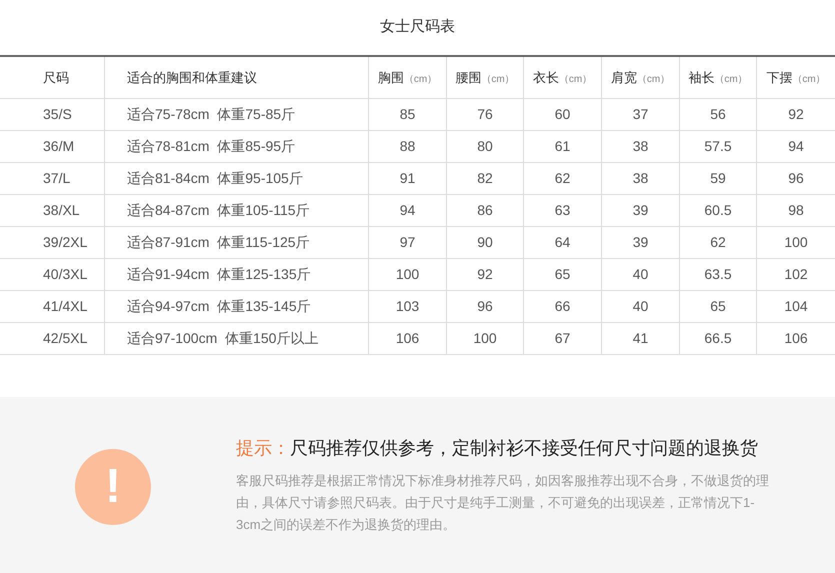 This screenshot has width=835, height=573. I want to click on column-header: 尺码, so click(56, 77).